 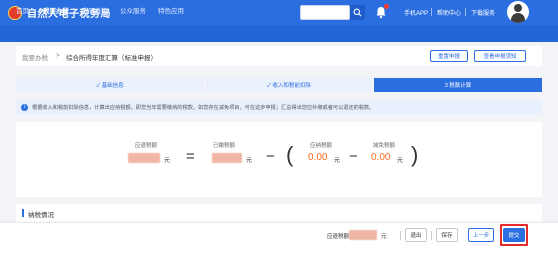 What do you see at coordinates (190, 156) in the screenshot?
I see `equals-sign: =` at bounding box center [190, 156].